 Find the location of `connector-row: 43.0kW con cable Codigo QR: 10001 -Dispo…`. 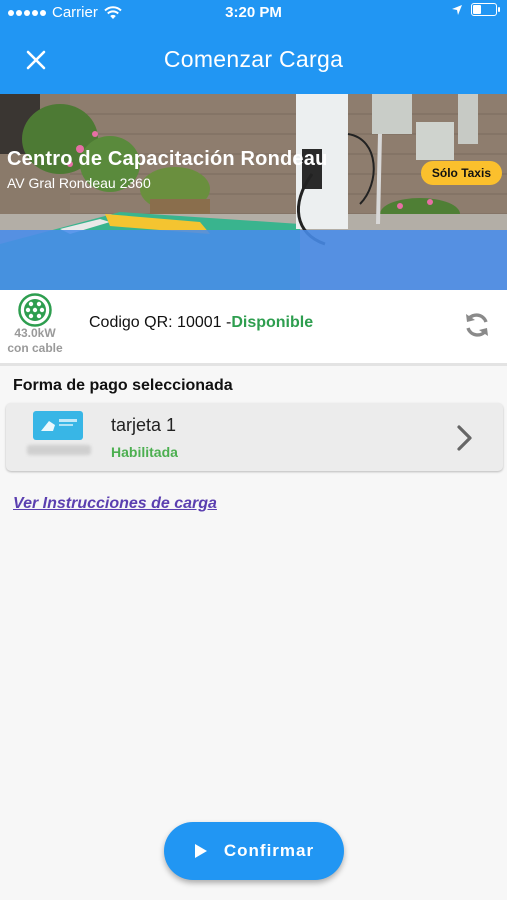

connector-row: 43.0kW con cable Codigo QR: 10001 -Dispo… is located at coordinates (253, 328).